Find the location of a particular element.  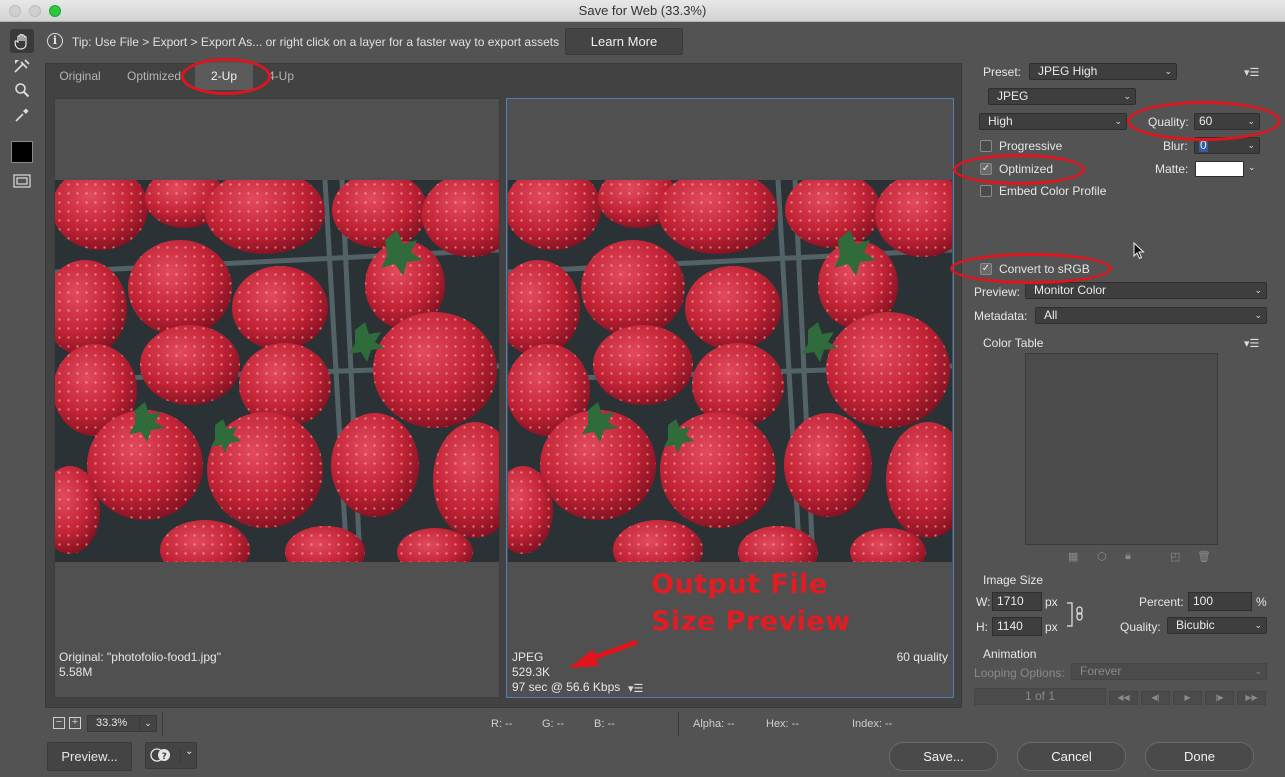

resample-quality-select: Bicubic ⌄ is located at coordinates (1217, 625).